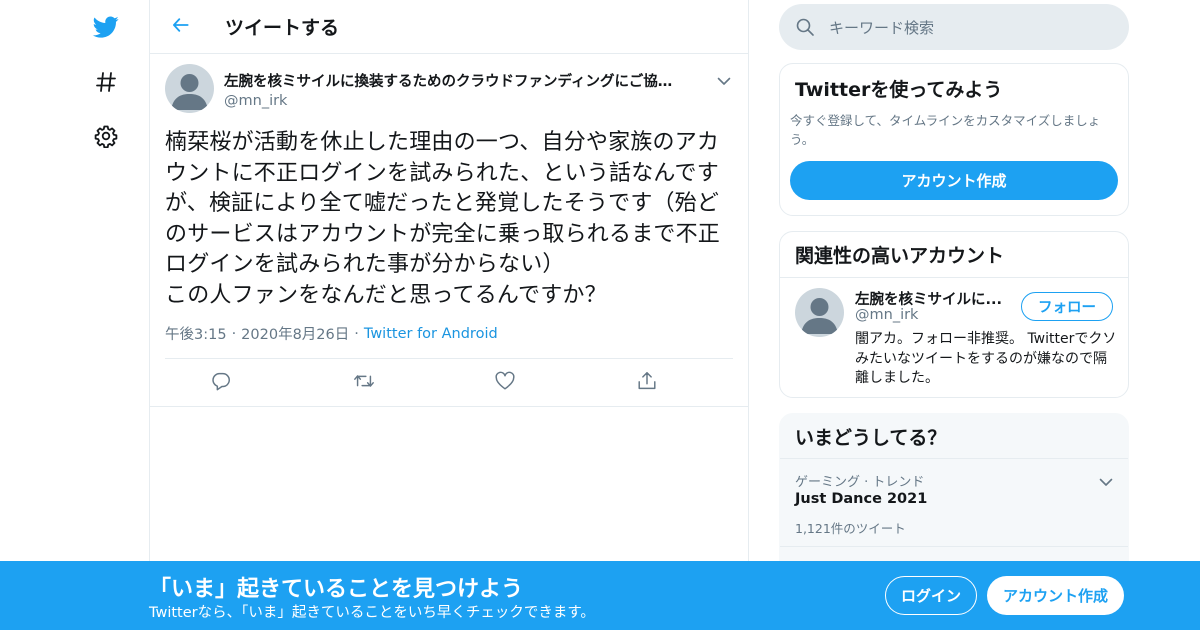 The width and height of the screenshot is (1200, 630). Describe the element at coordinates (565, 383) in the screenshot. I see `like-button` at that location.